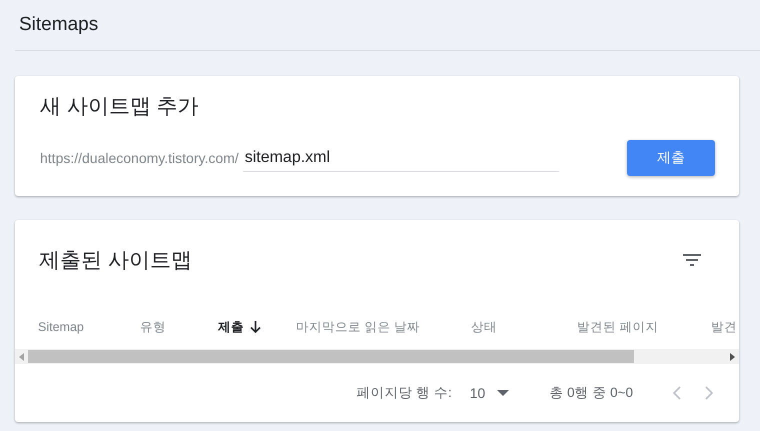 The width and height of the screenshot is (760, 431). Describe the element at coordinates (692, 260) in the screenshot. I see `filter-icon` at that location.